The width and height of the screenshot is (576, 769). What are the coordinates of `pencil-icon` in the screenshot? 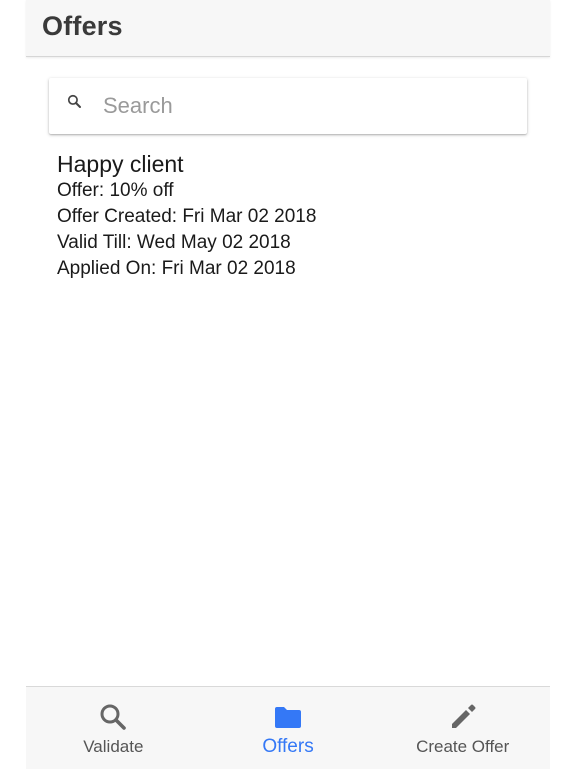 It's located at (463, 716).